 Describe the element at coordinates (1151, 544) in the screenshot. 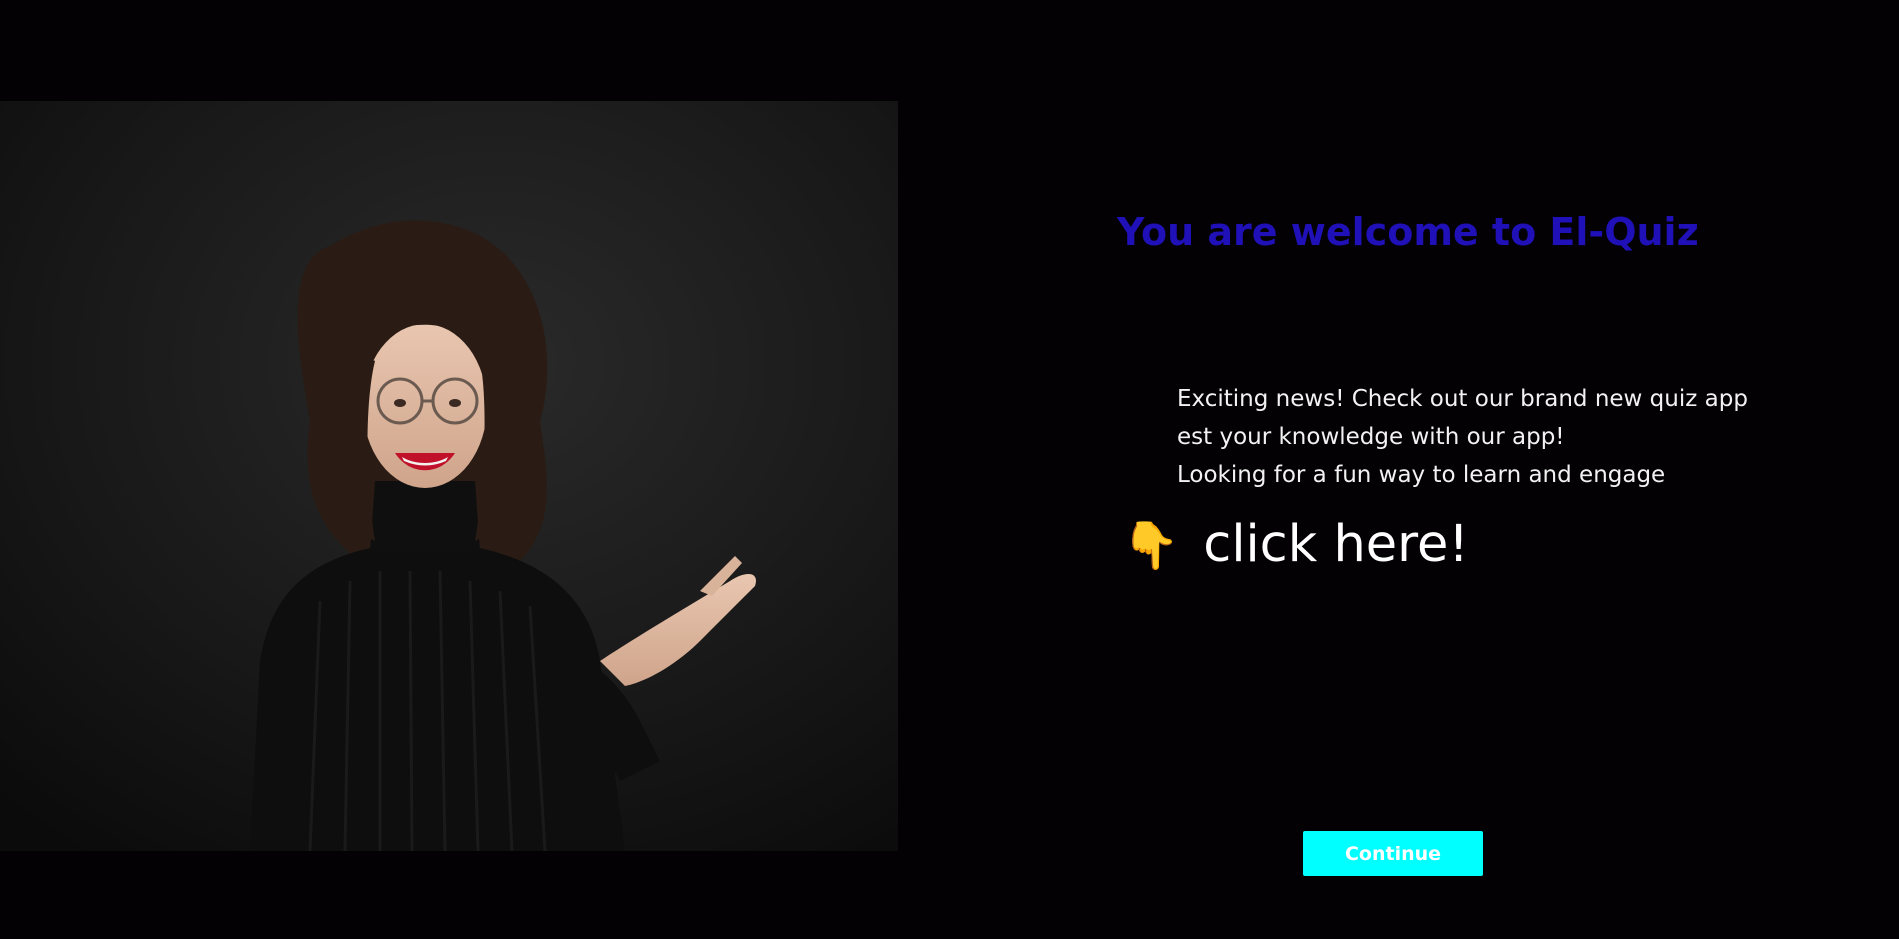

I see `pointing-down-hand-icon: 👇` at that location.